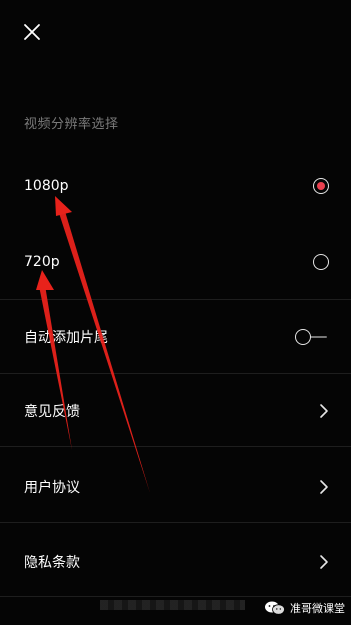 The image size is (351, 625). Describe the element at coordinates (321, 186) in the screenshot. I see `radio-selected-icon` at that location.